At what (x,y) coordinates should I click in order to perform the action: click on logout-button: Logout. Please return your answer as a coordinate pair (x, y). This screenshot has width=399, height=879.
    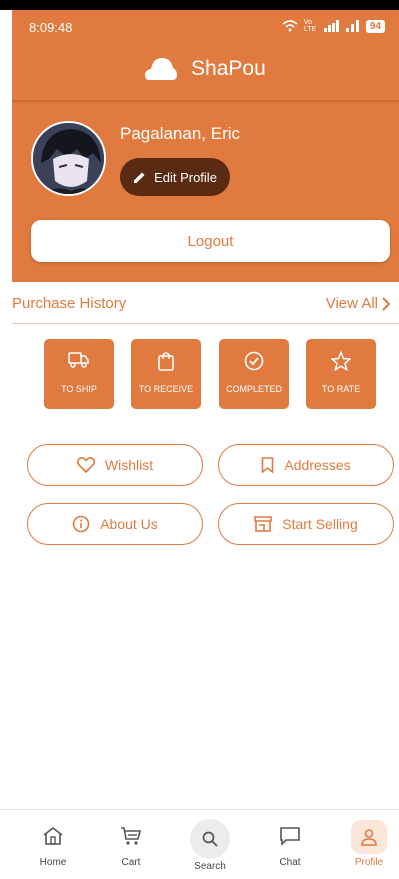
    Looking at the image, I should click on (210, 241).